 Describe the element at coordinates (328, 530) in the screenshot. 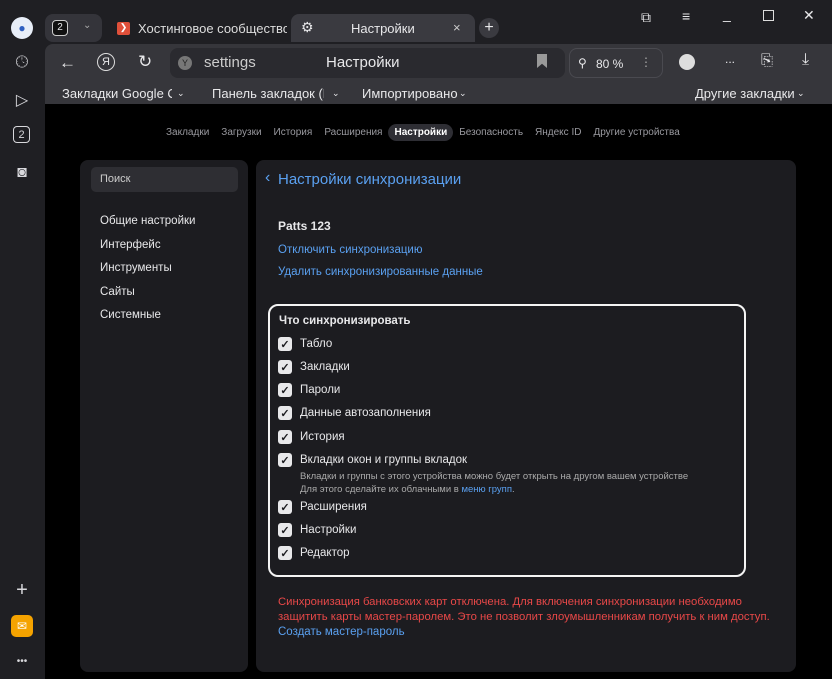

I see `item-label: Настройки` at that location.